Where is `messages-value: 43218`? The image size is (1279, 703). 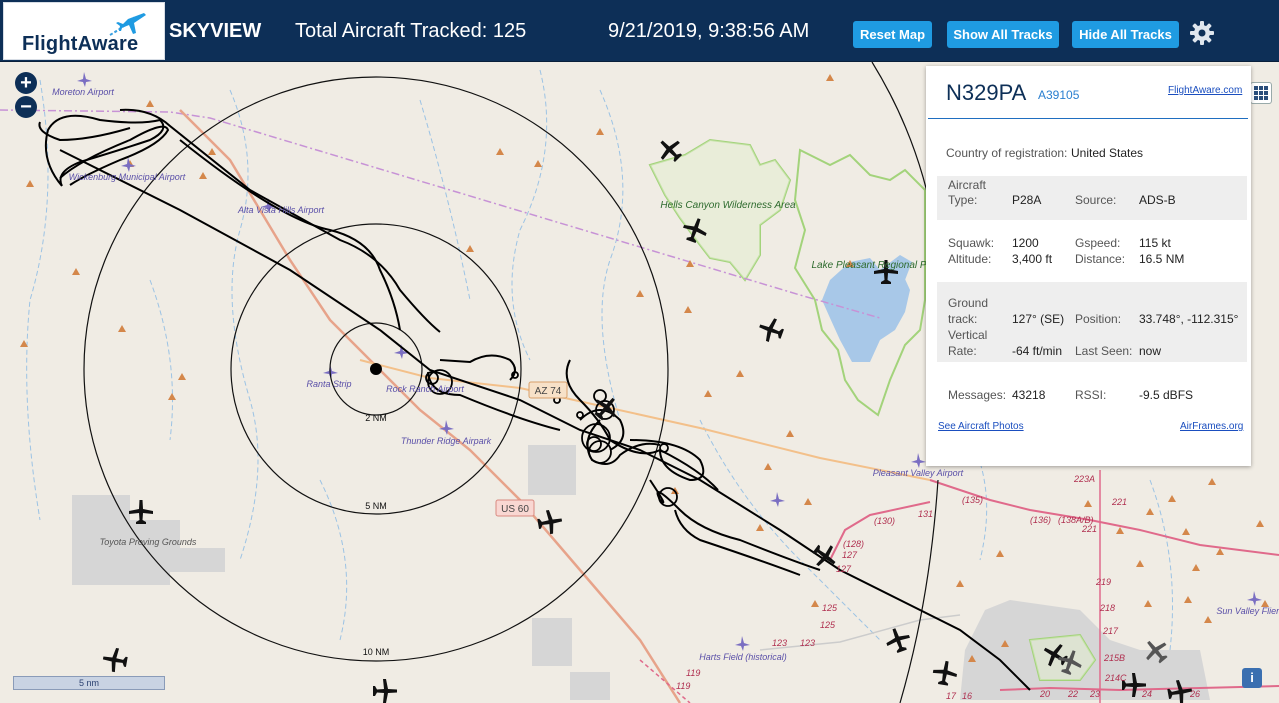
messages-value: 43218 is located at coordinates (1029, 395).